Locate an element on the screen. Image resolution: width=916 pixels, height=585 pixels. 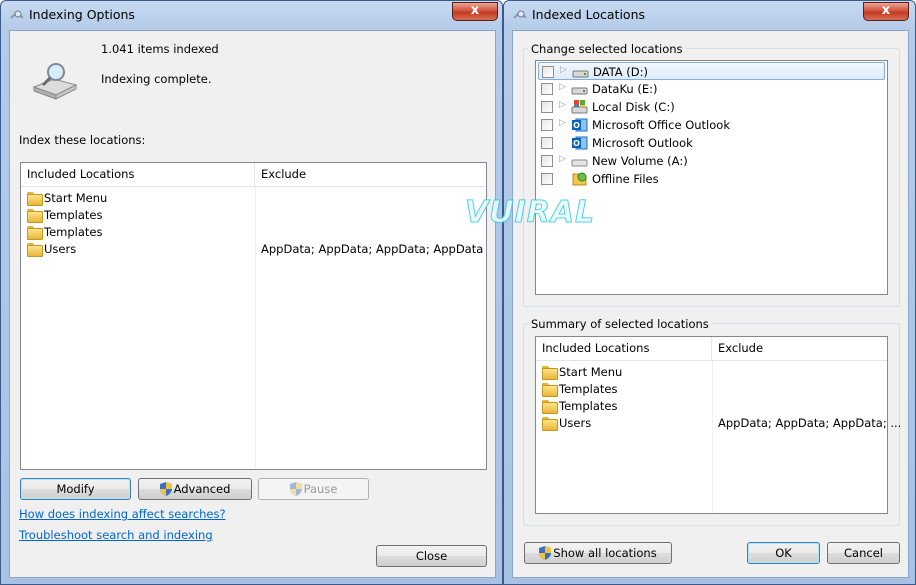
tree-item-label: Microsoft Office Outlook is located at coordinates (661, 125).